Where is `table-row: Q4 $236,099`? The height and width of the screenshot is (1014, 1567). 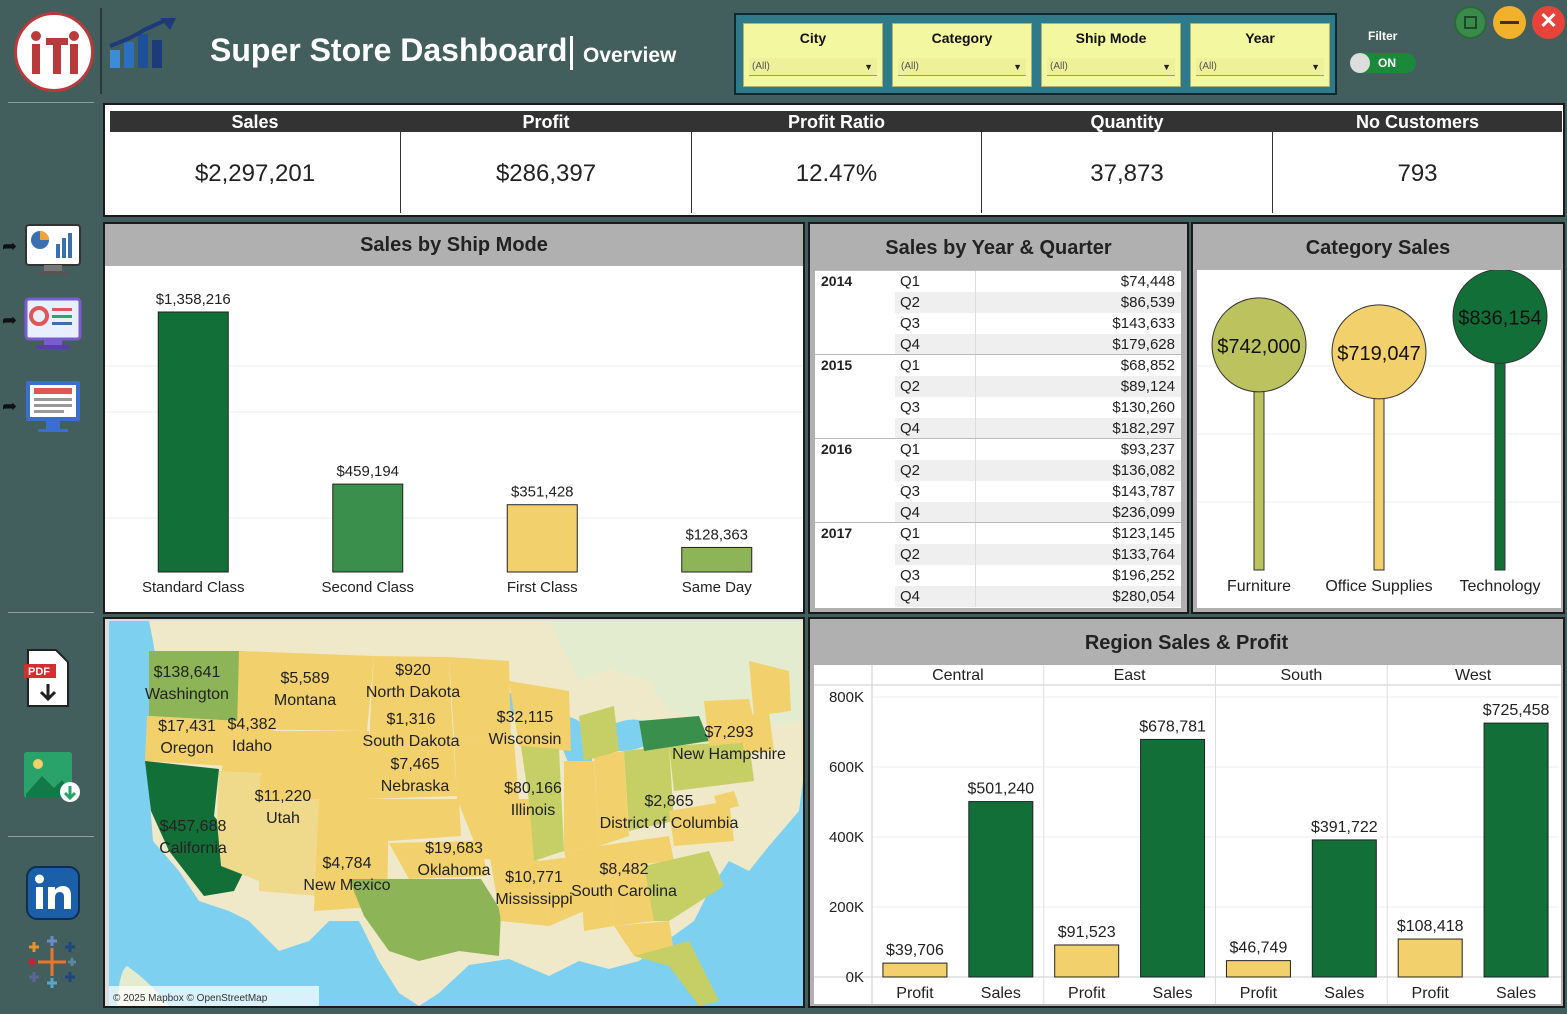
table-row: Q4 $236,099 is located at coordinates (998, 512).